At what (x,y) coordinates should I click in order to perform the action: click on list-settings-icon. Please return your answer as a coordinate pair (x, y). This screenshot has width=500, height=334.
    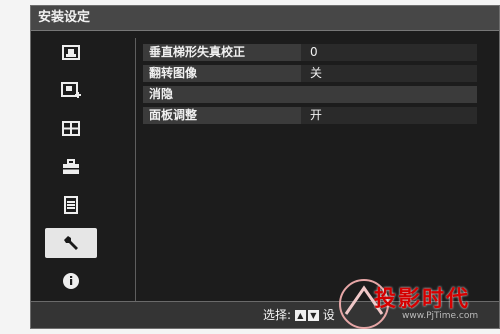
    Looking at the image, I should click on (71, 205).